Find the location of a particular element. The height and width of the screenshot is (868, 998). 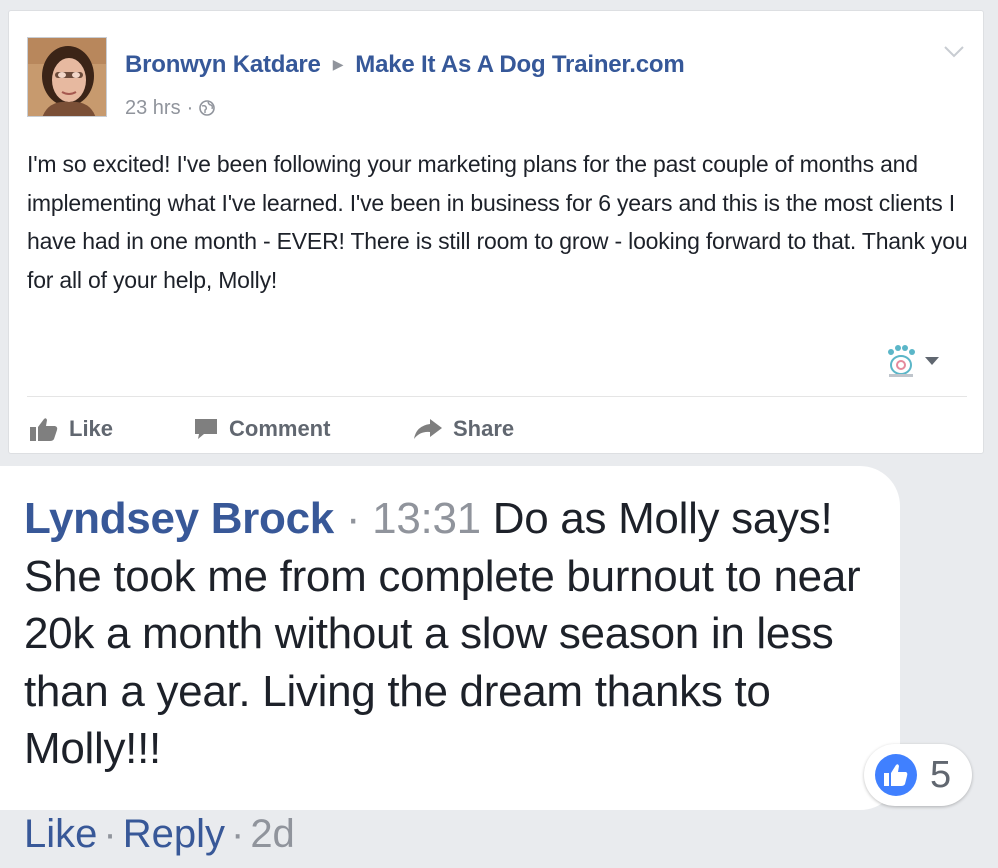

thumbs-up-icon is located at coordinates (44, 429).